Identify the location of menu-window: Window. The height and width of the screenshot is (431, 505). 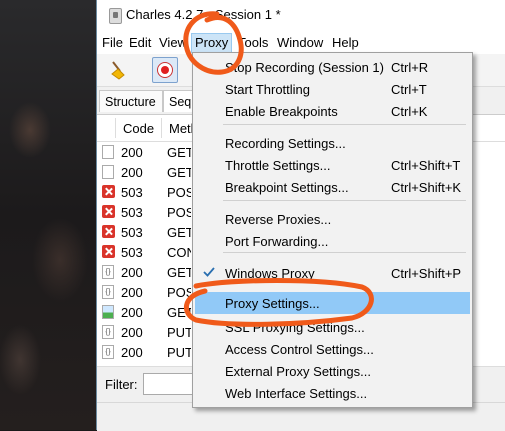
(300, 42).